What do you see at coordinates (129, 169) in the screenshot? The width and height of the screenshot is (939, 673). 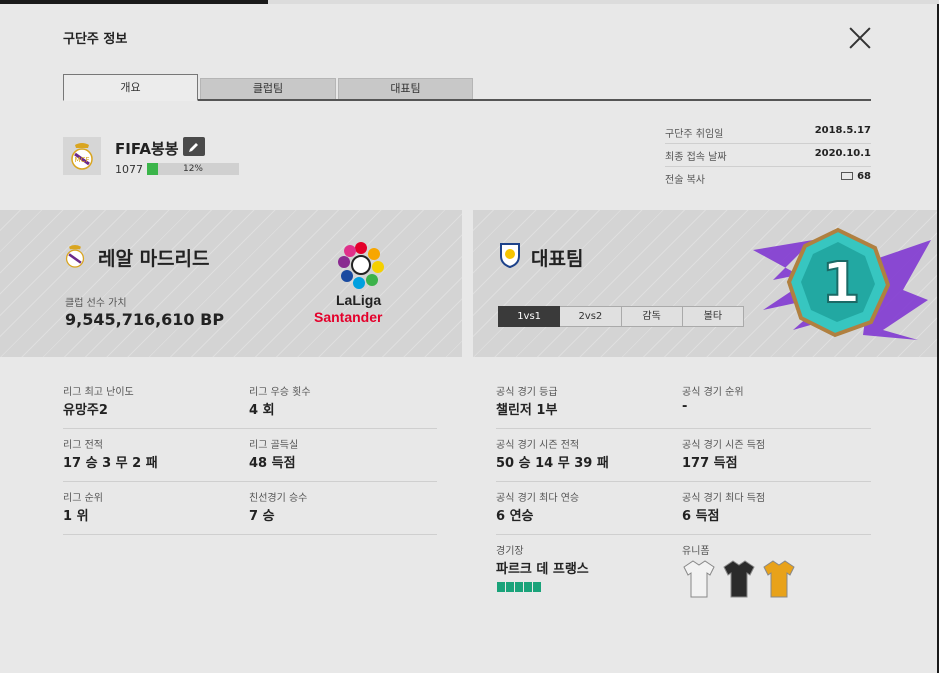 I see `owner-level: 1077` at bounding box center [129, 169].